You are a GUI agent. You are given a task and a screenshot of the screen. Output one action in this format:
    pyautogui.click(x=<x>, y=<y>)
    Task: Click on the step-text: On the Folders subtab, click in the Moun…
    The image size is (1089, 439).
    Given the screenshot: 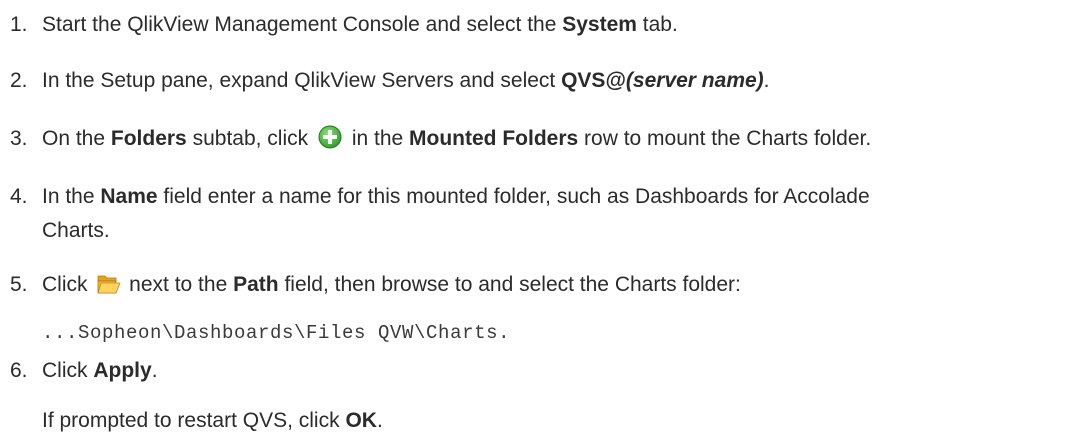 What is the action you would take?
    pyautogui.click(x=457, y=137)
    